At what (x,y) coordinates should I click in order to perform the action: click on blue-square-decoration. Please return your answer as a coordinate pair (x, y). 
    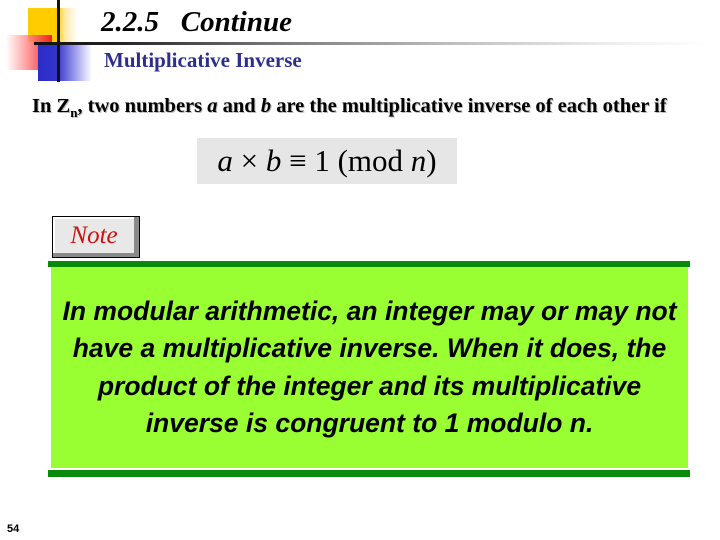
    Looking at the image, I should click on (65, 62).